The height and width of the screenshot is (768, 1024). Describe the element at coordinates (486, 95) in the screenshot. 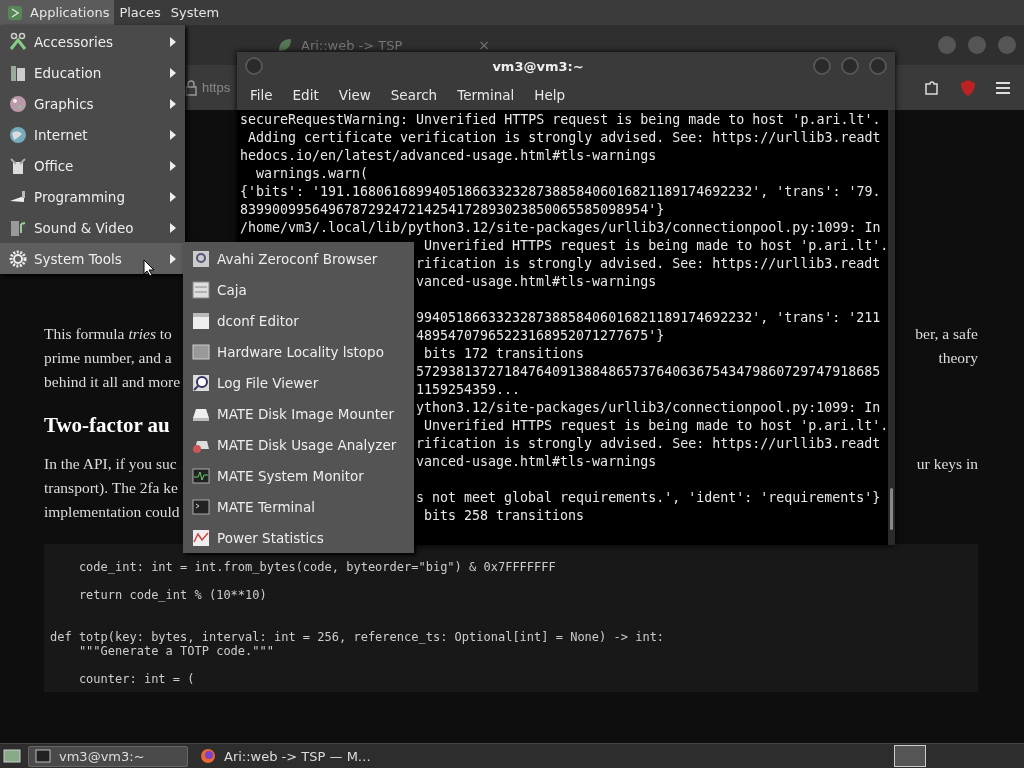

I see `menu-item: Terminal` at that location.